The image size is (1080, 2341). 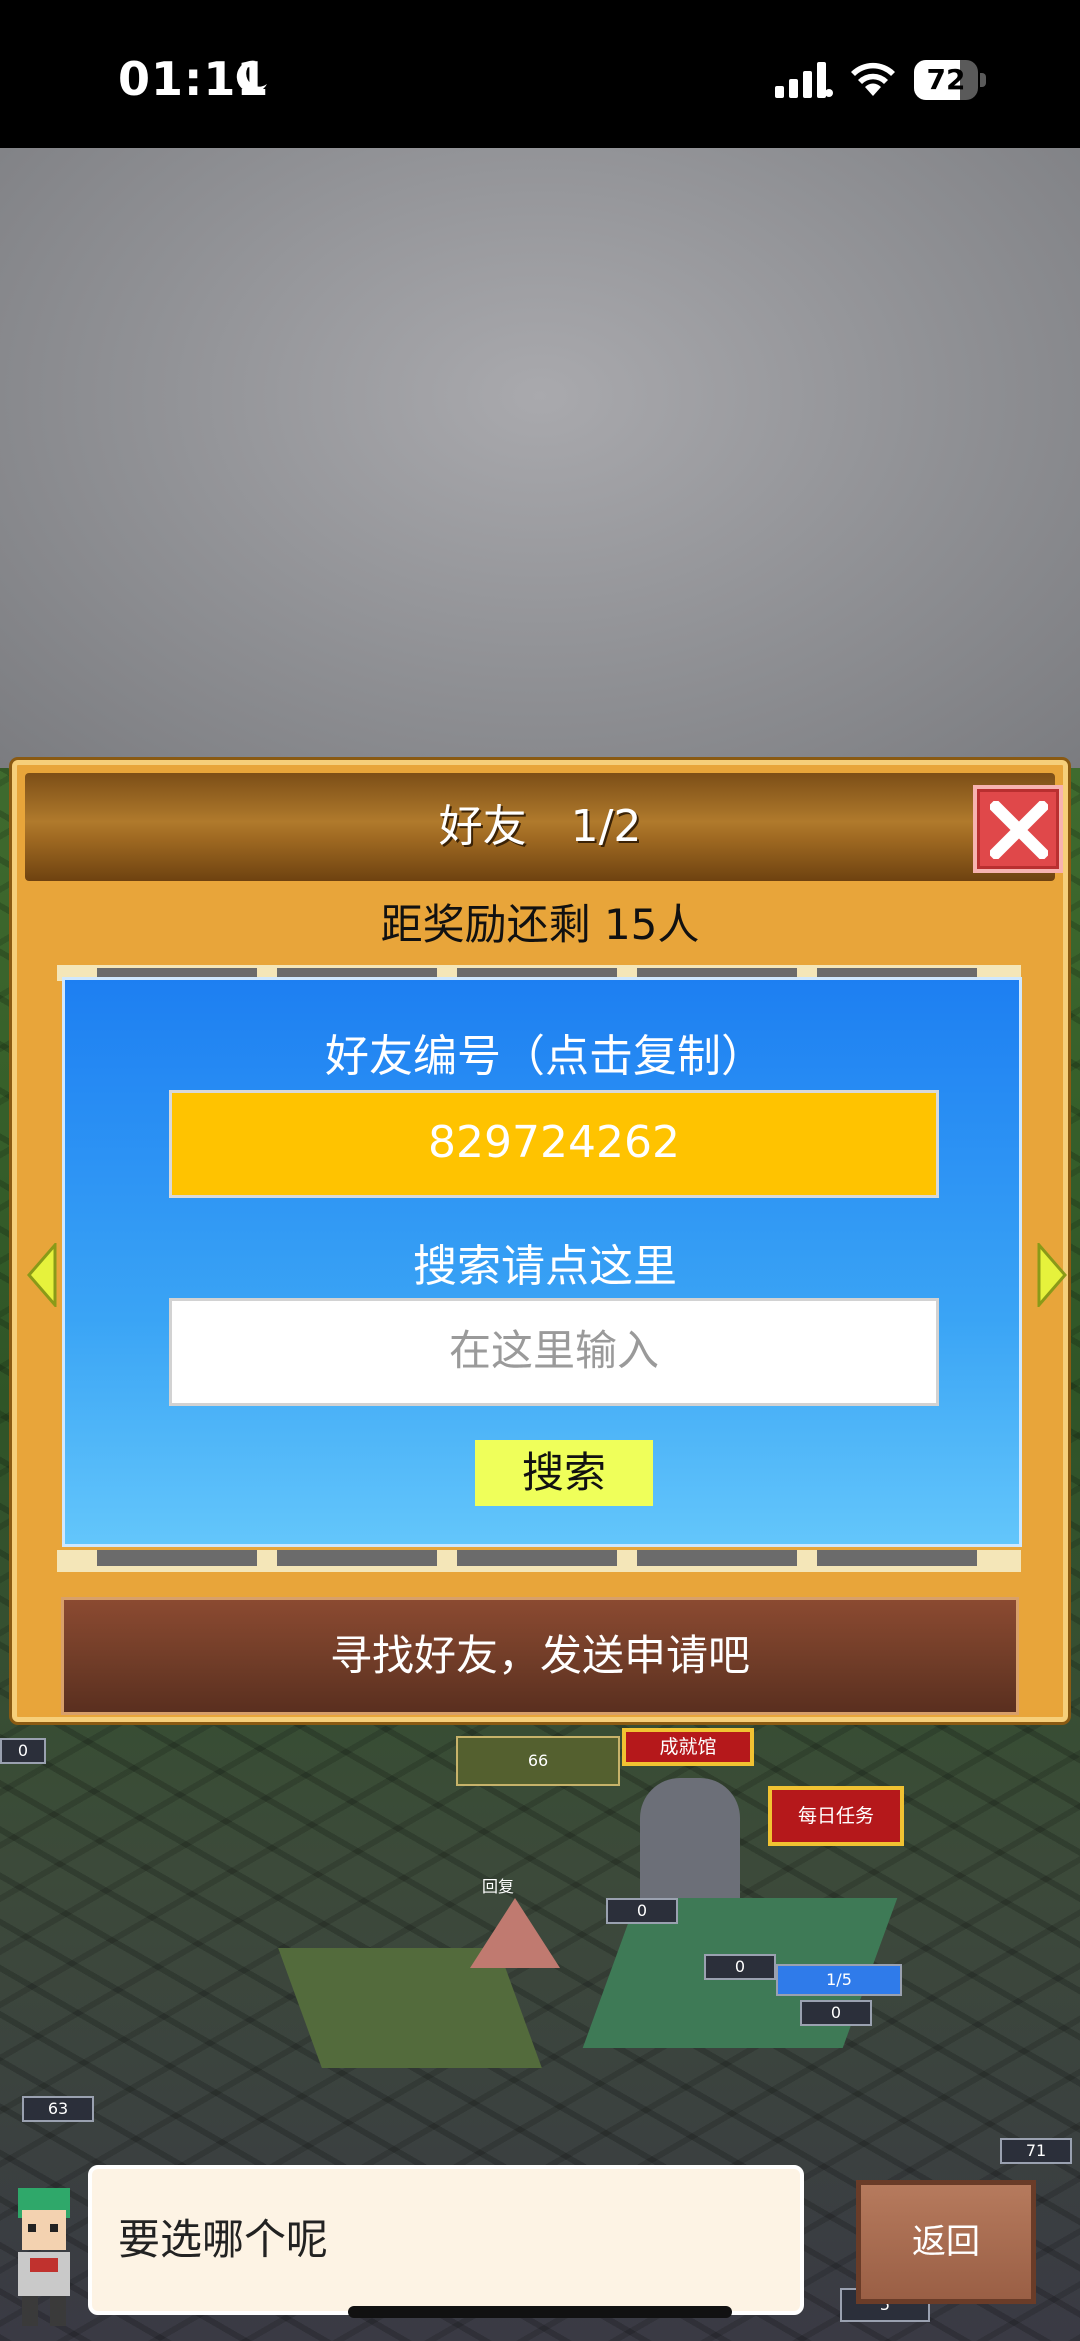 I want to click on battery-indicator: 72, so click(x=950, y=80).